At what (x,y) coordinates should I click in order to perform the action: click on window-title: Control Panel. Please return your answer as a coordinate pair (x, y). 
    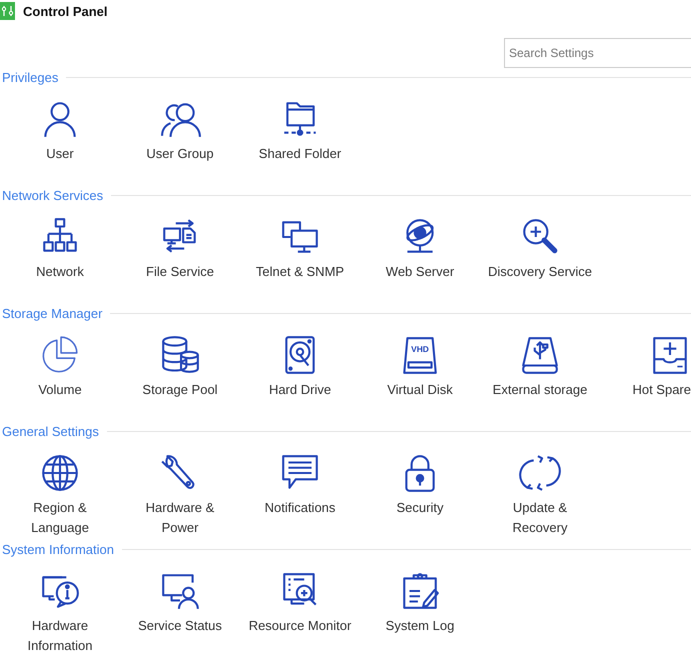
    Looking at the image, I should click on (65, 11).